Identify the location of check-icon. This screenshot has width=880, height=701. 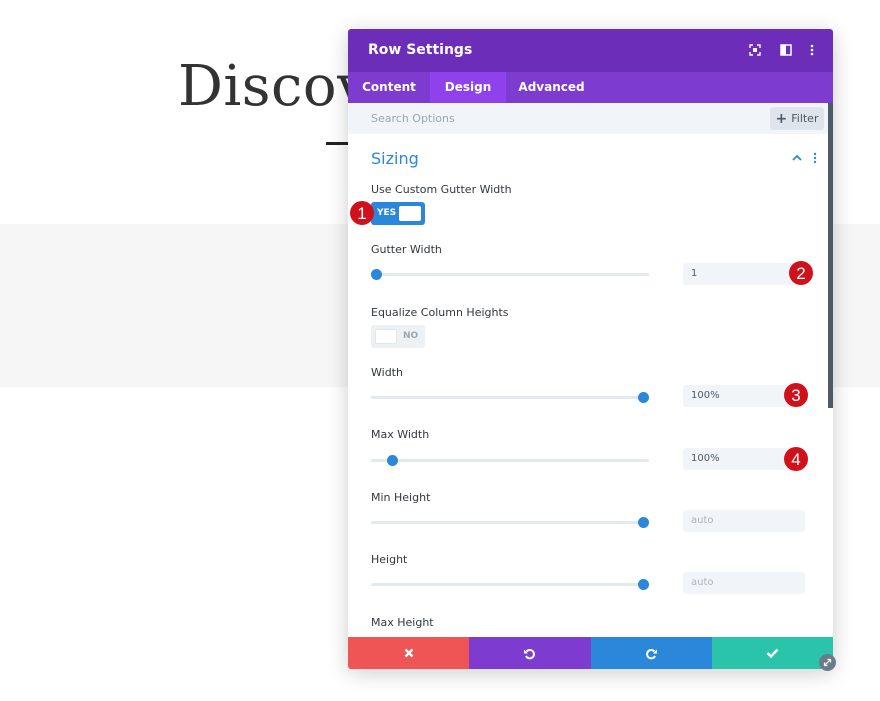
(772, 653).